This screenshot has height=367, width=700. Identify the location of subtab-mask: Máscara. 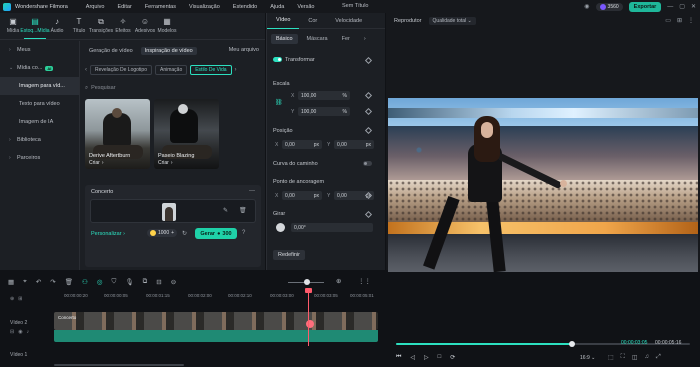
(317, 39).